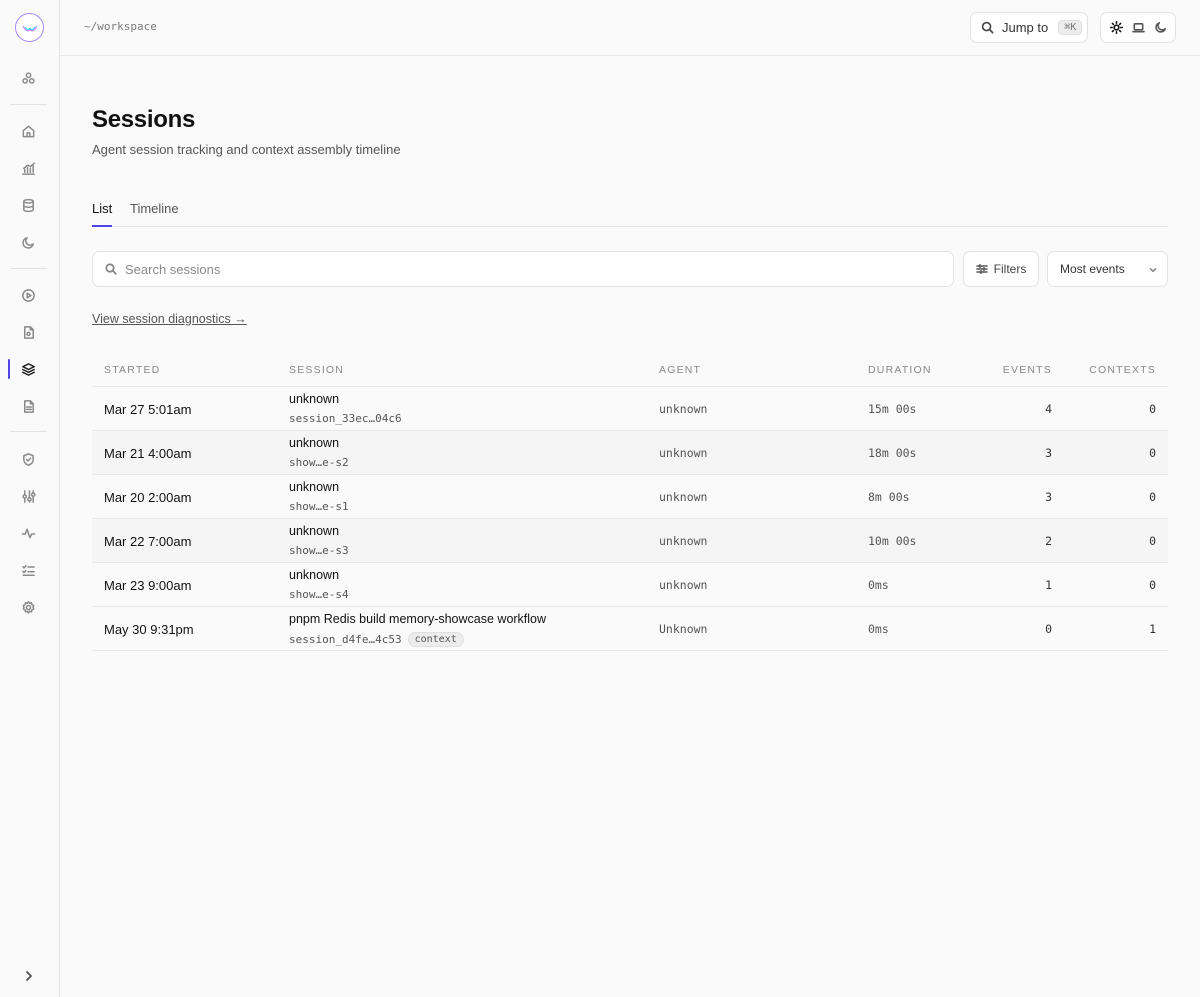  I want to click on theme-switcher, so click(1138, 27).